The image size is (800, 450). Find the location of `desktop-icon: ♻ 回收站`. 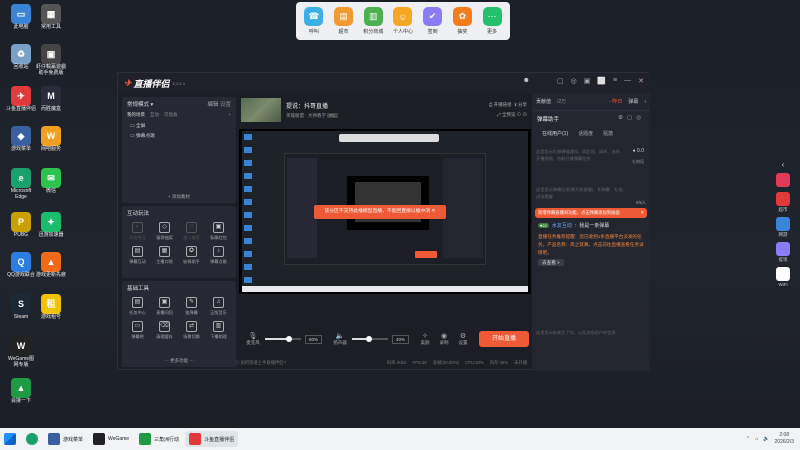

desktop-icon: ♻ 回收站 is located at coordinates (21, 57).